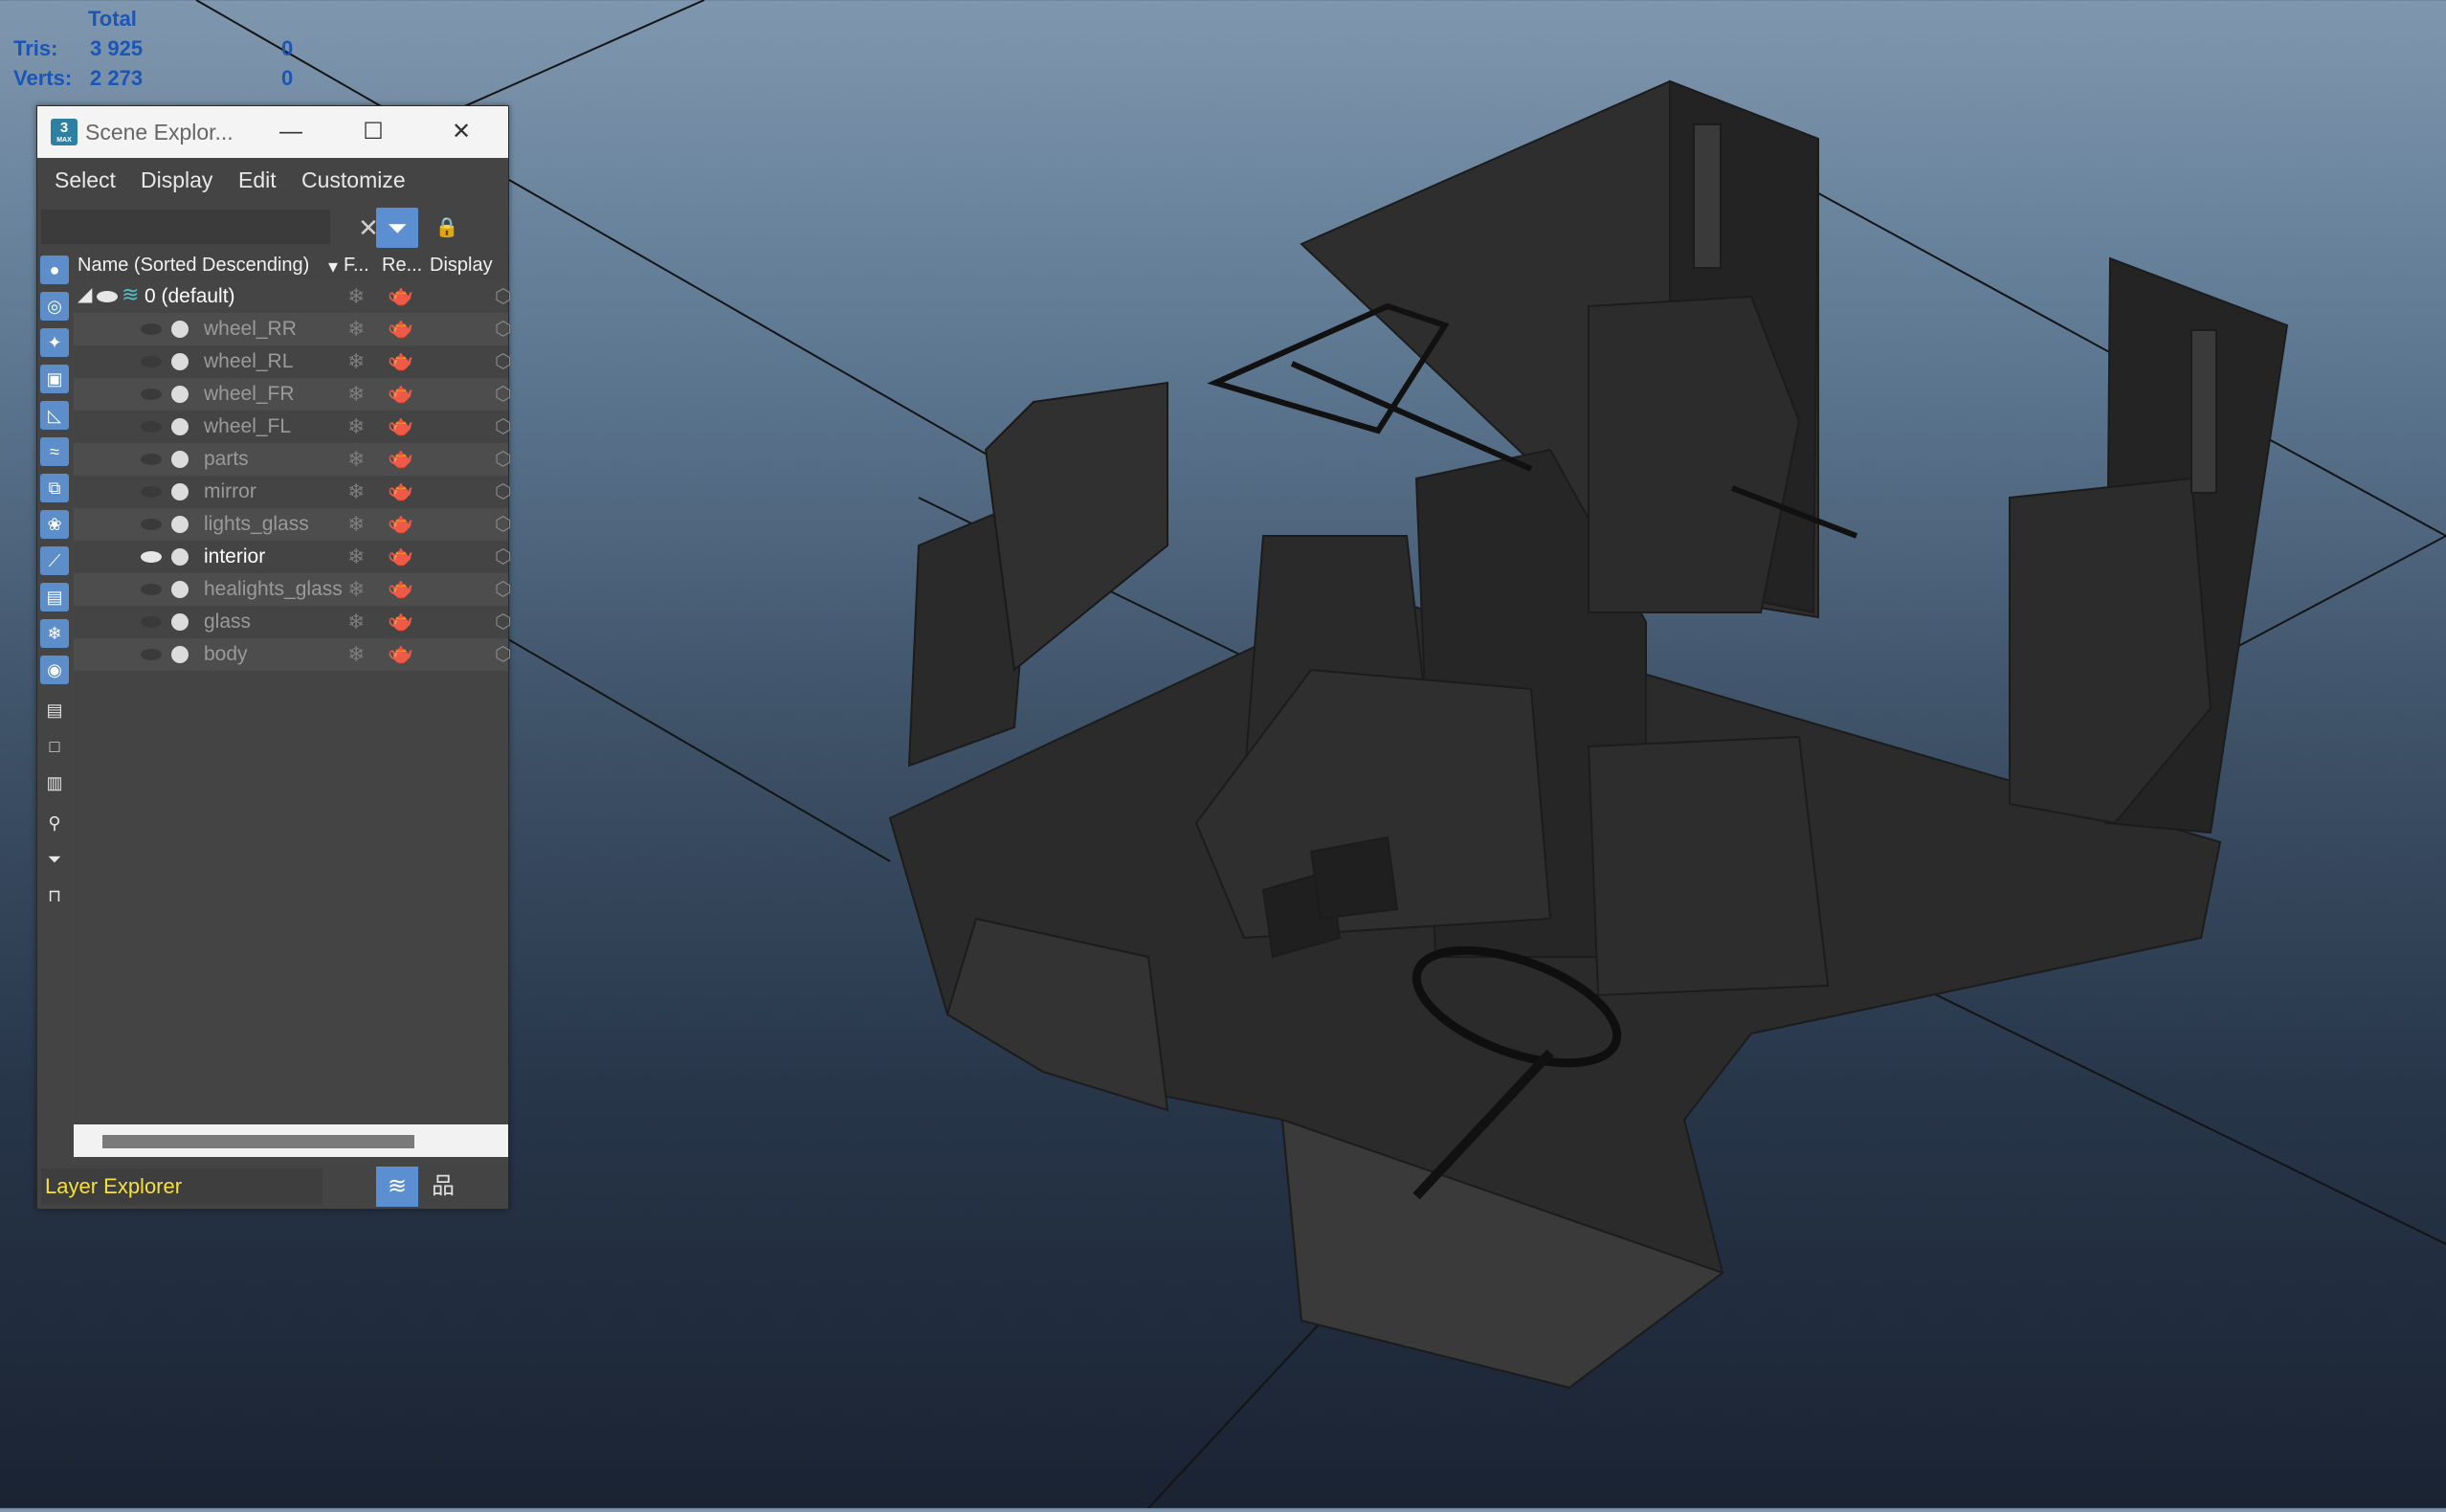 The width and height of the screenshot is (2446, 1512). Describe the element at coordinates (353, 180) in the screenshot. I see `menu-customize: Customize` at that location.